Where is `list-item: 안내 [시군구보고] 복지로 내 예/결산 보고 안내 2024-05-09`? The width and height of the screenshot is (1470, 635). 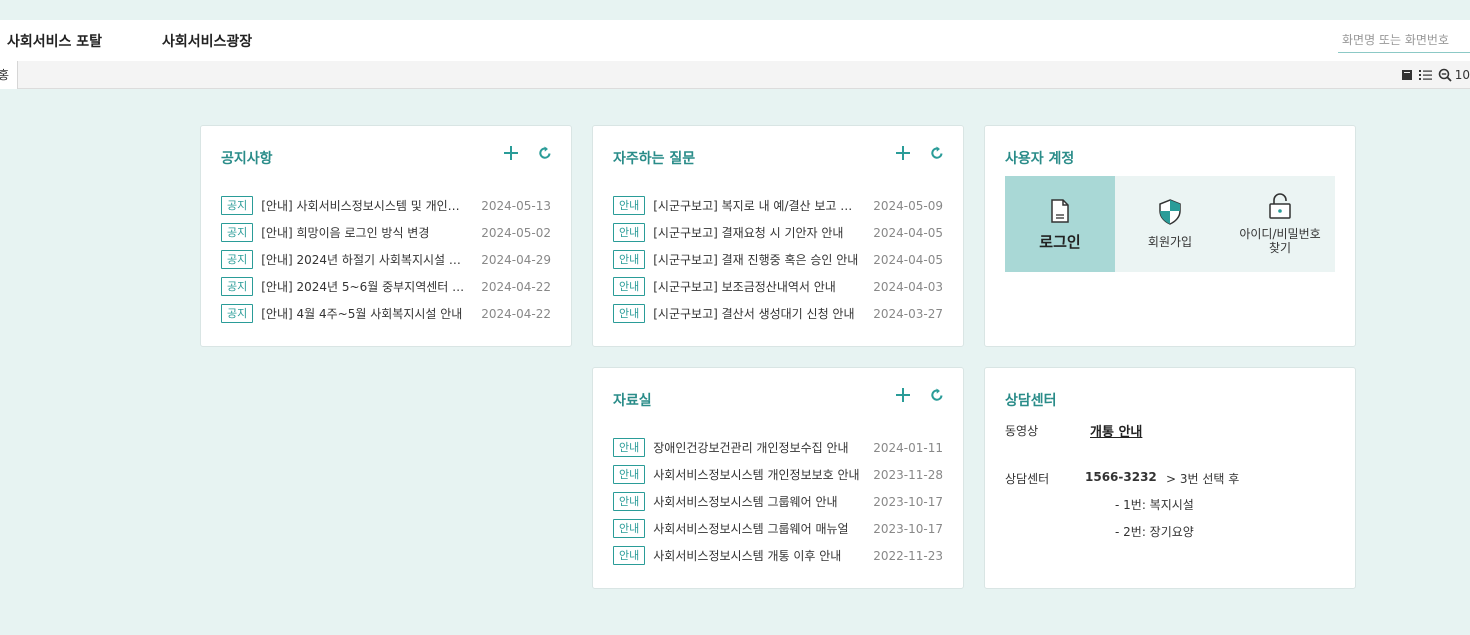 list-item: 안내 [시군구보고] 복지로 내 예/결산 보고 안내 2024-05-09 is located at coordinates (778, 205).